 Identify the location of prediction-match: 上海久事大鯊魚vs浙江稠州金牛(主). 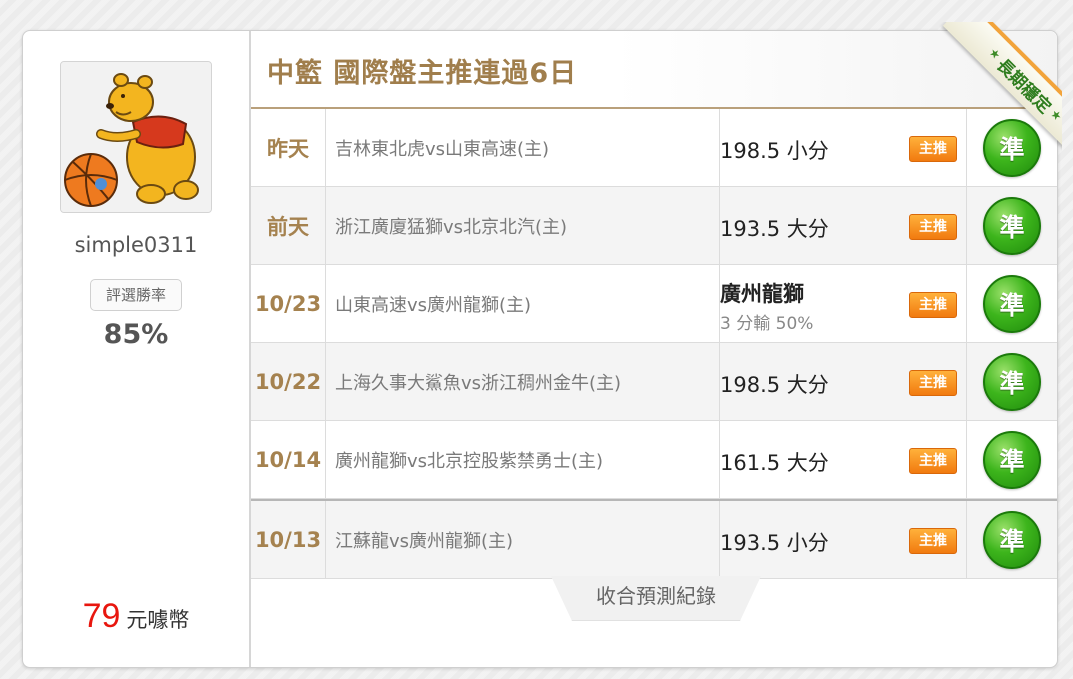
(523, 381).